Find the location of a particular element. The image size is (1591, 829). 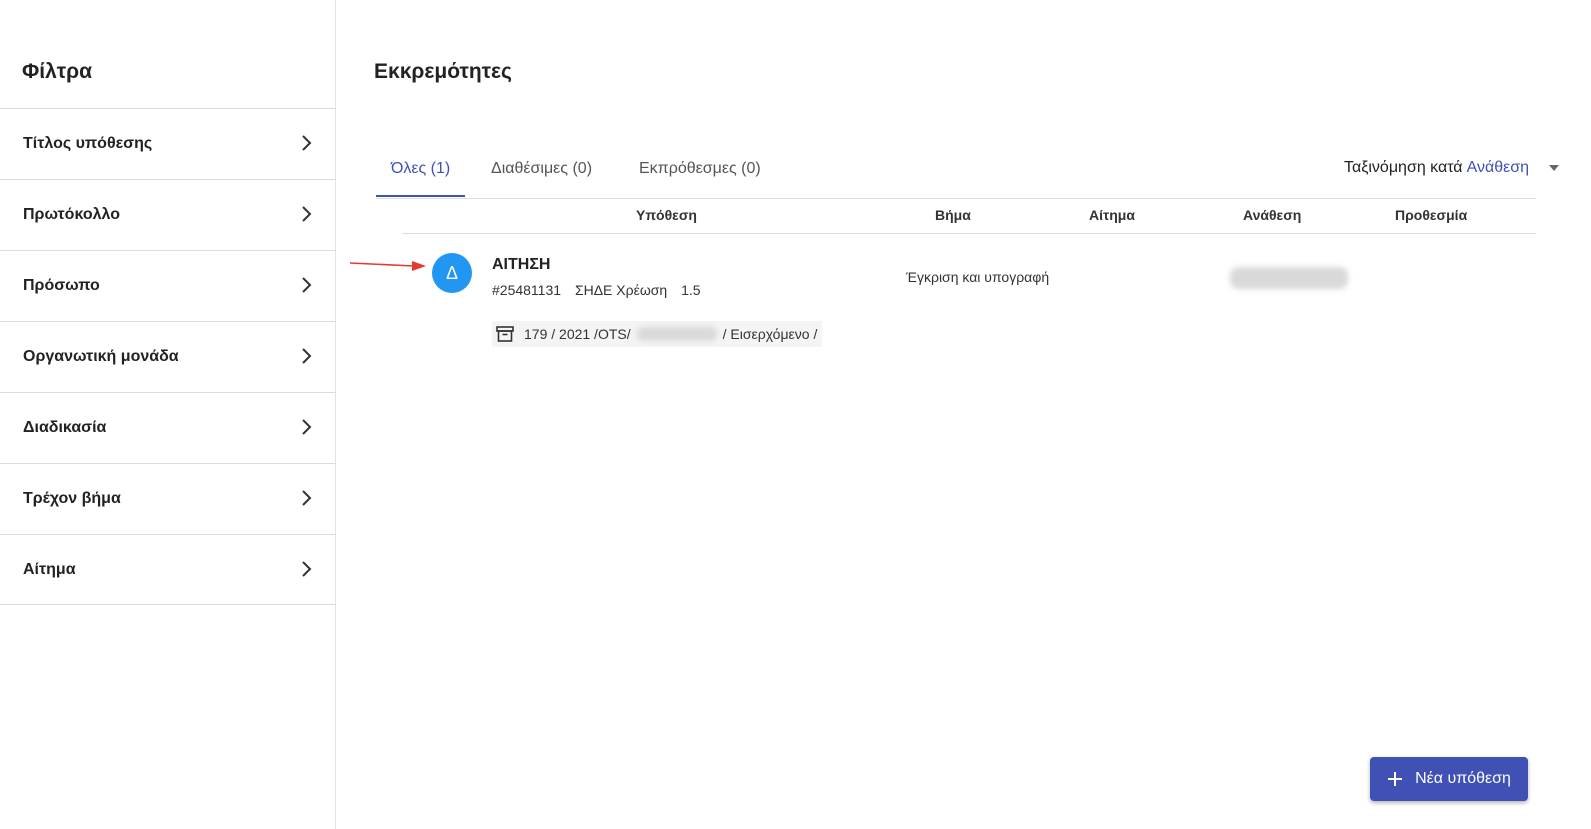

column-header-case: Υπόθεση is located at coordinates (666, 215).